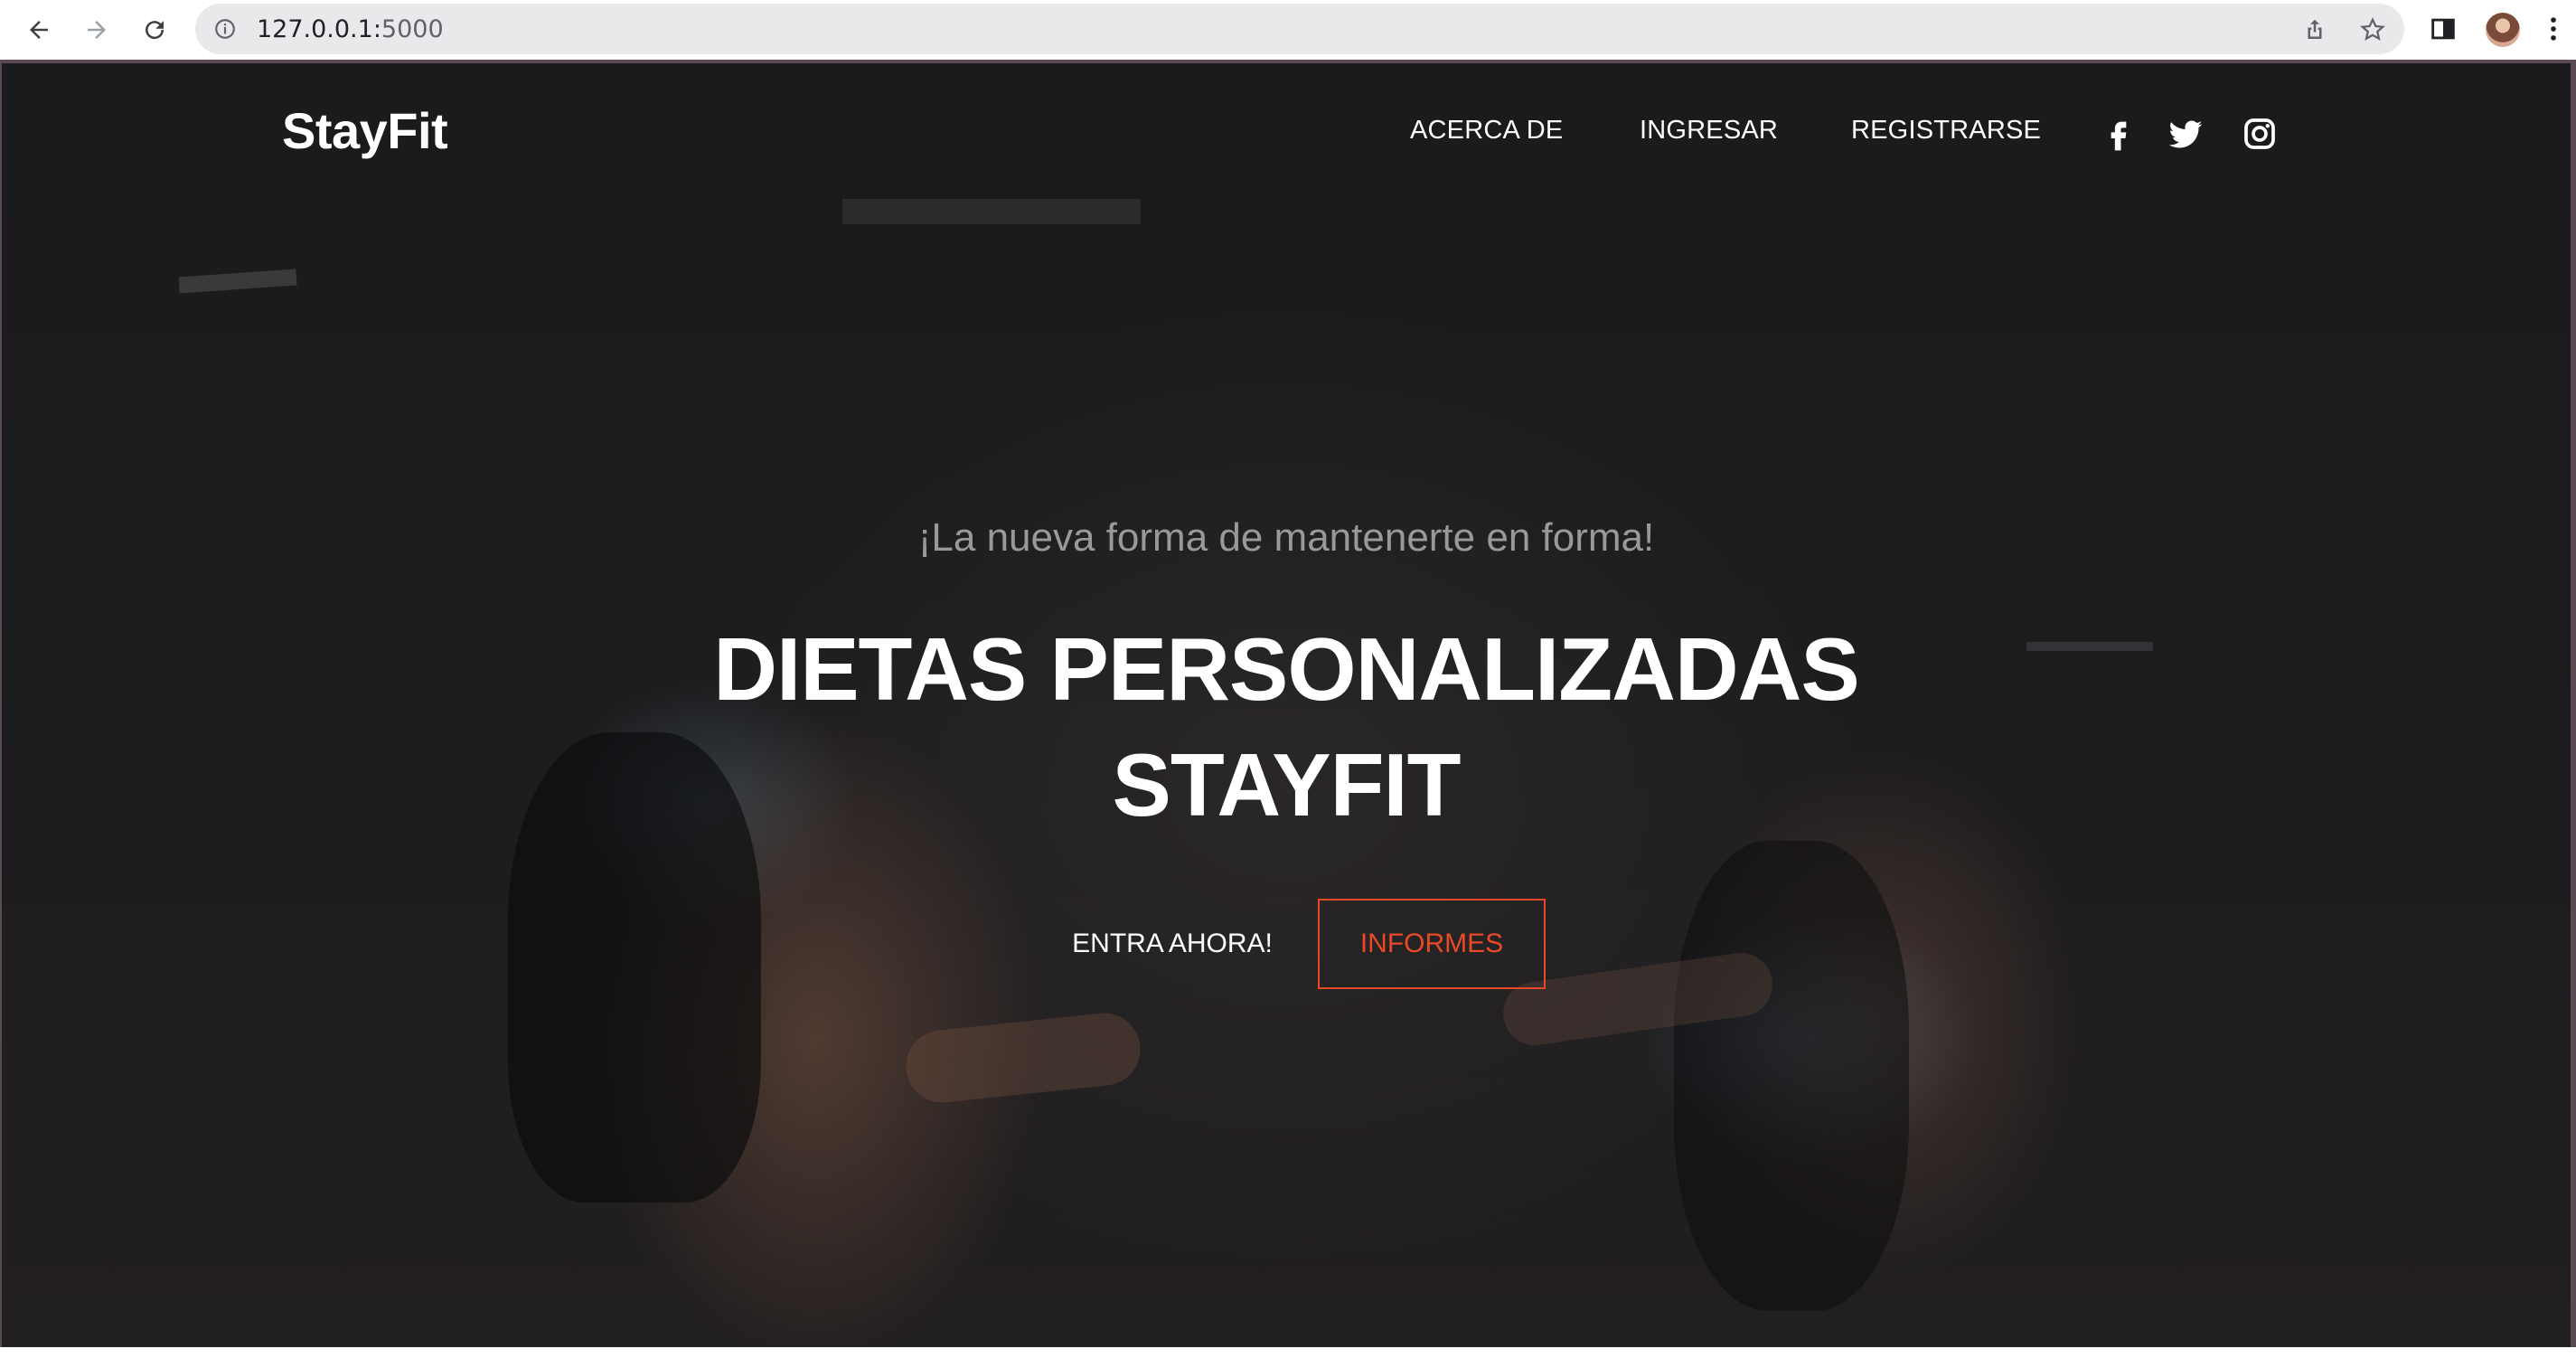 Image resolution: width=2576 pixels, height=1358 pixels. I want to click on share-icon, so click(2315, 30).